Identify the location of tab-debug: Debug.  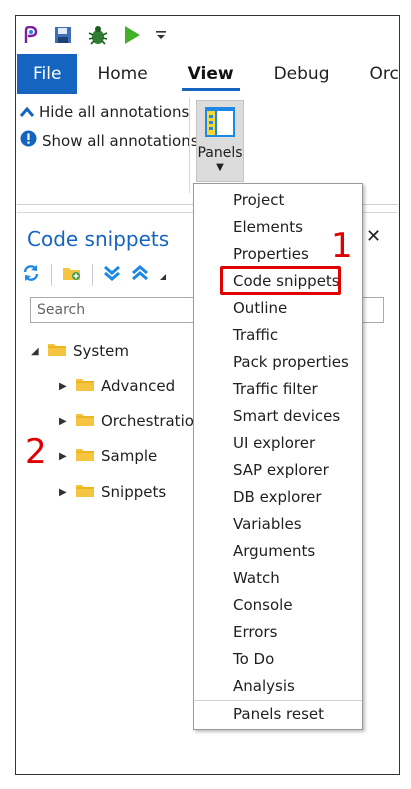
(302, 74).